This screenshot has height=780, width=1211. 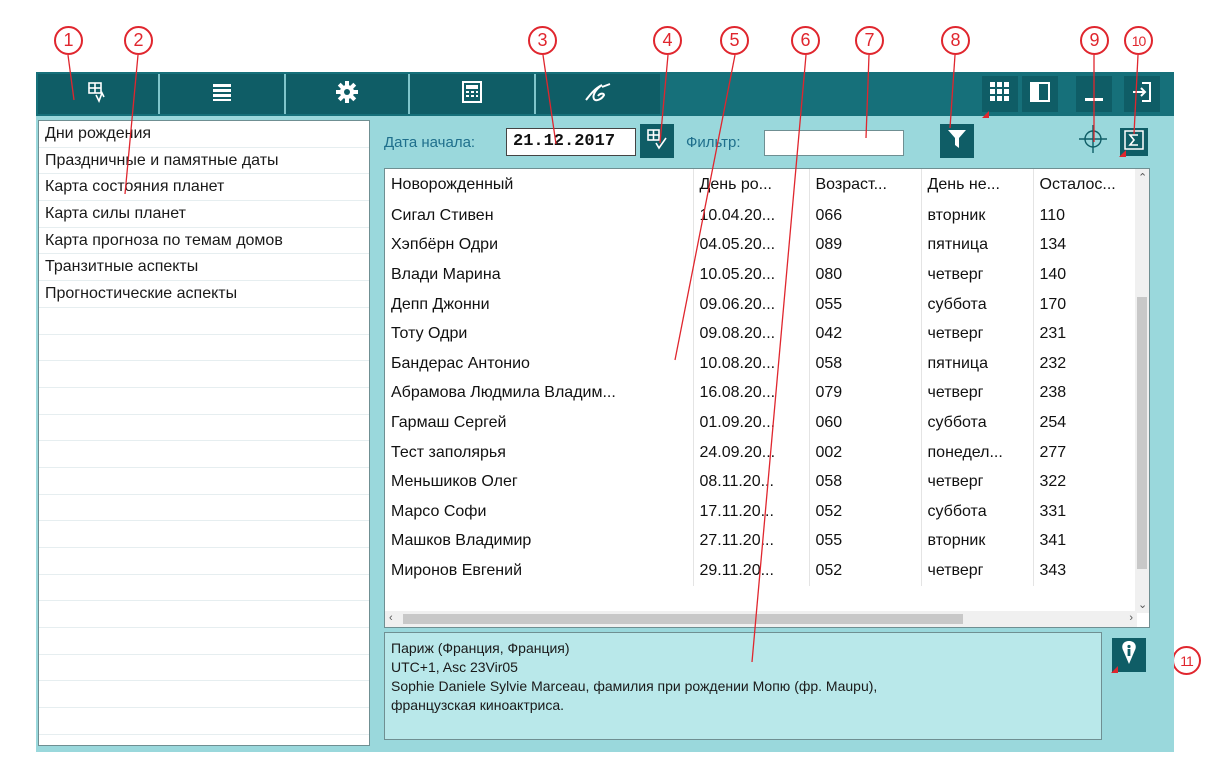 What do you see at coordinates (1085, 245) in the screenshot?
I see `cell: 134` at bounding box center [1085, 245].